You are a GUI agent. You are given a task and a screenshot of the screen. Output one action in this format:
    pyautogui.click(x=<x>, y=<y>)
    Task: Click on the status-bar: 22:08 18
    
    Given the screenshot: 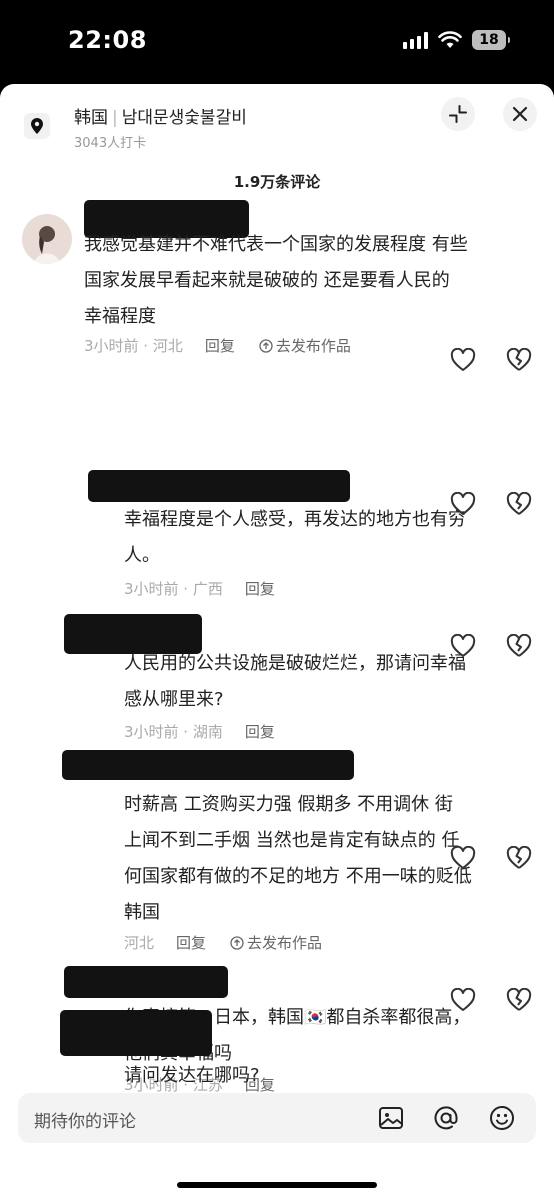 What is the action you would take?
    pyautogui.click(x=277, y=42)
    